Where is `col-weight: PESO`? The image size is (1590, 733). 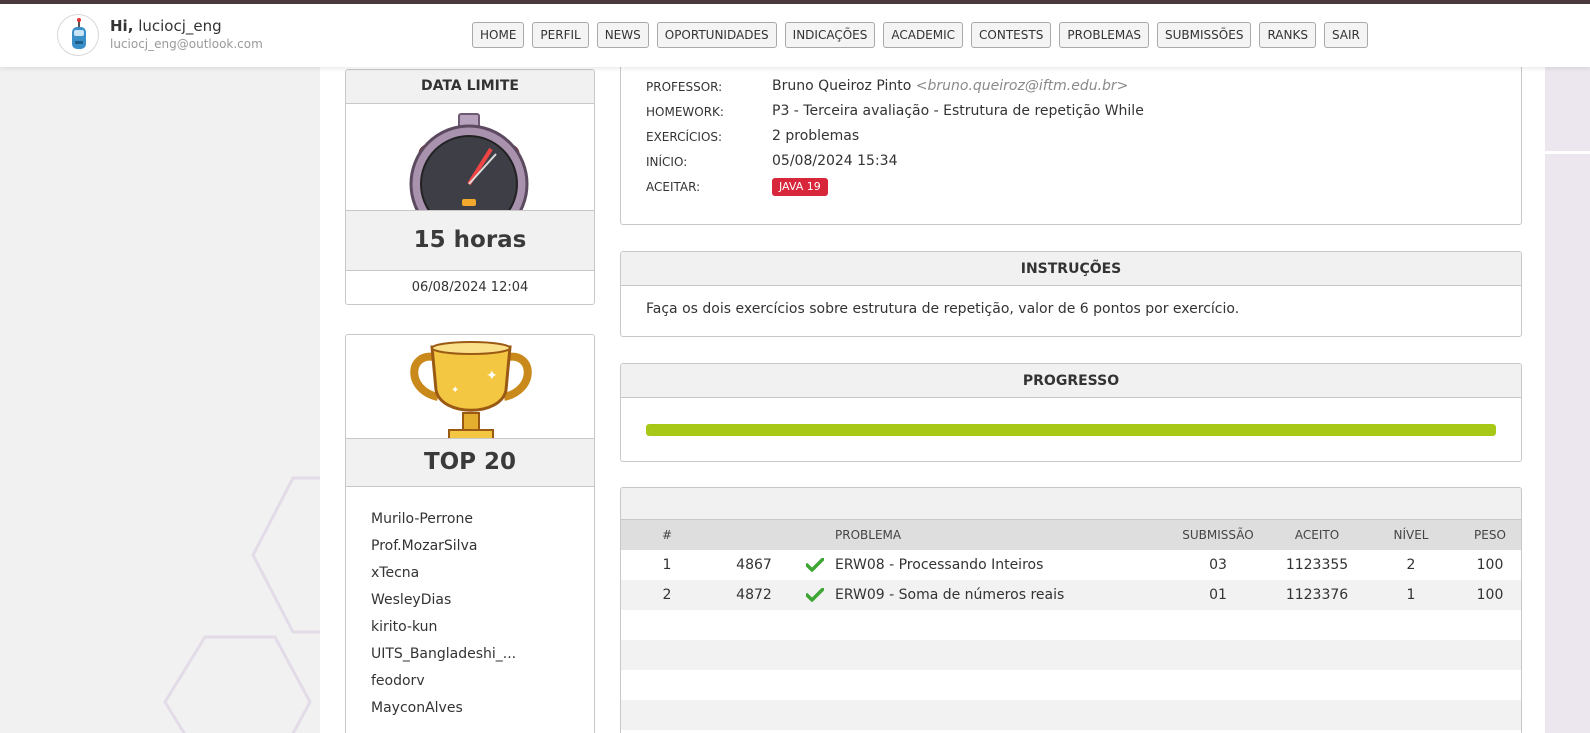 col-weight: PESO is located at coordinates (1490, 535).